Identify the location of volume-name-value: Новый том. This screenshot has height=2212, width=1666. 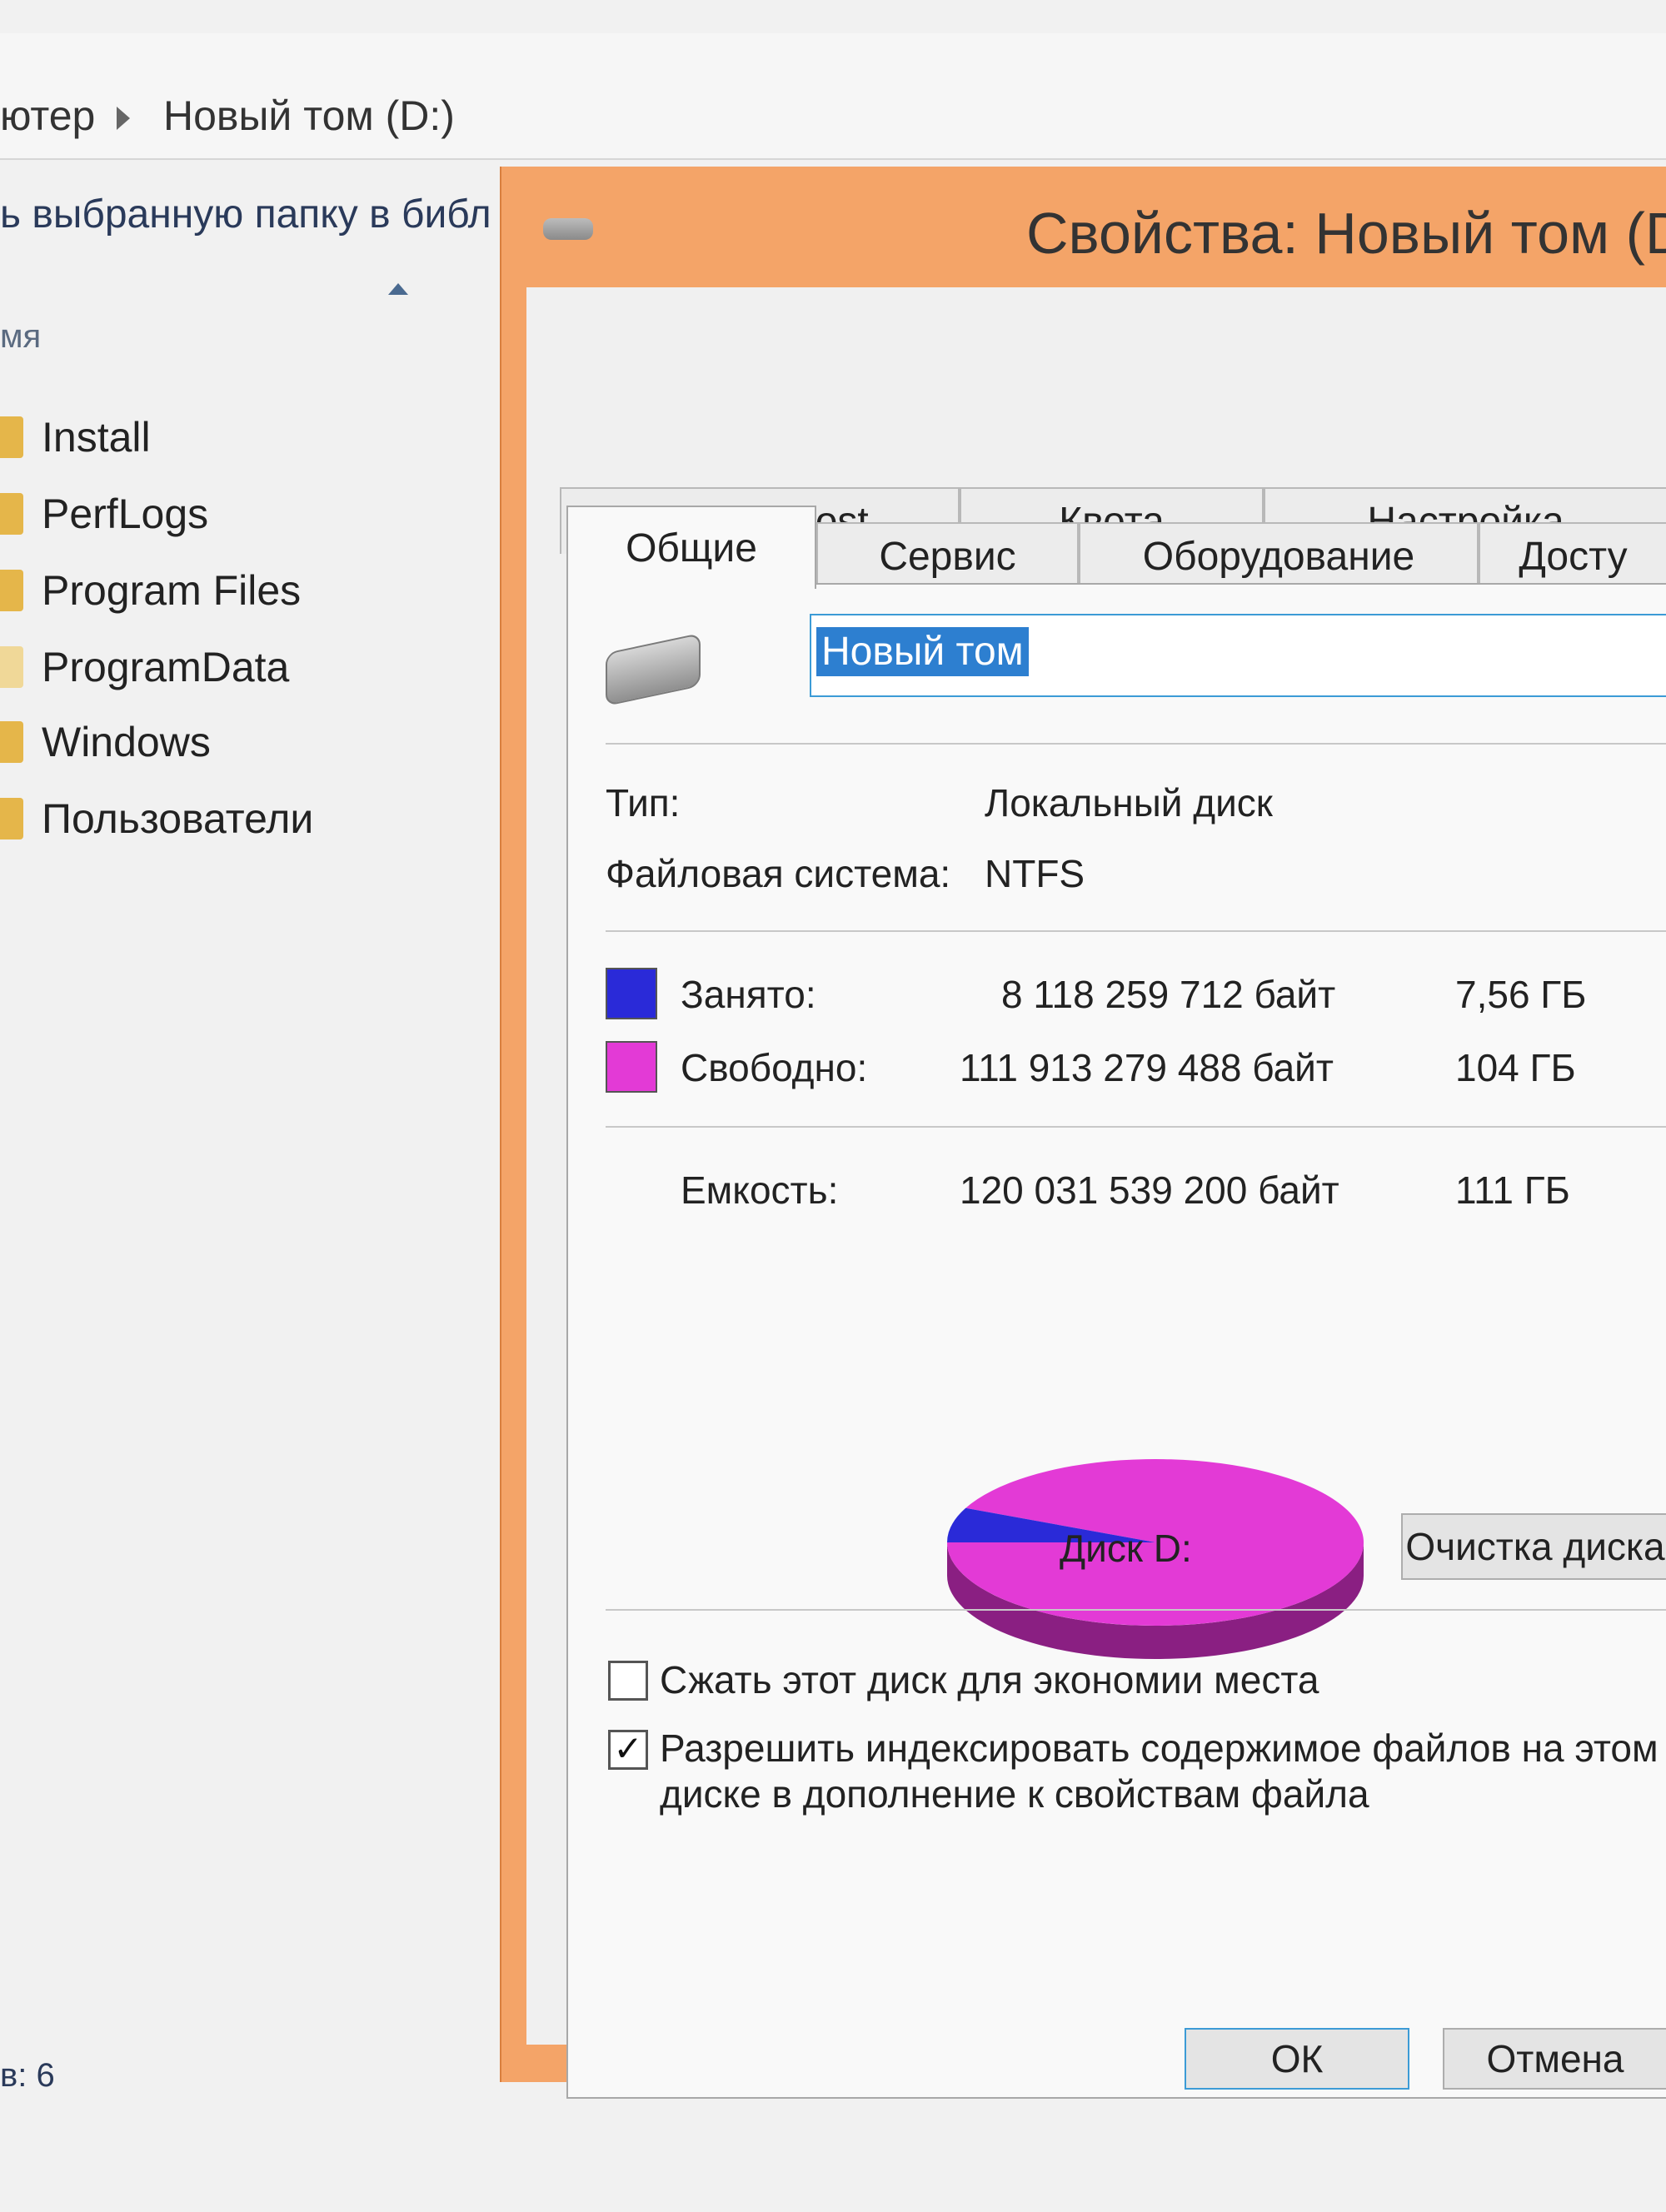
(922, 651).